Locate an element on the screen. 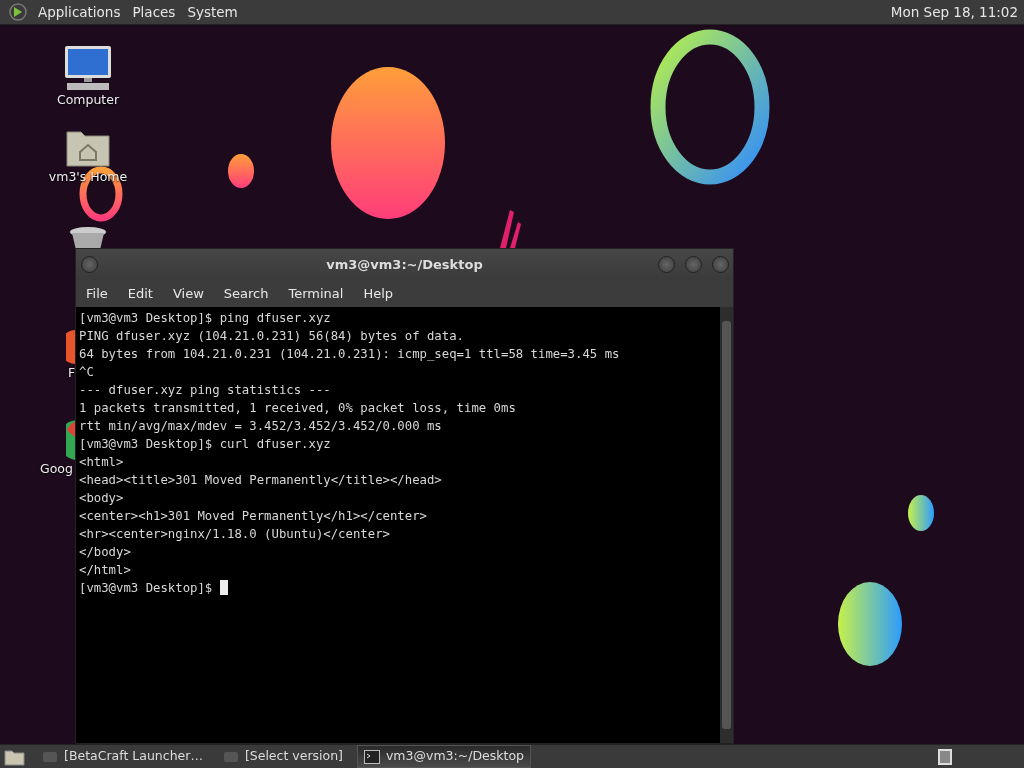 This screenshot has width=1024, height=768. trash-icon is located at coordinates (88, 238).